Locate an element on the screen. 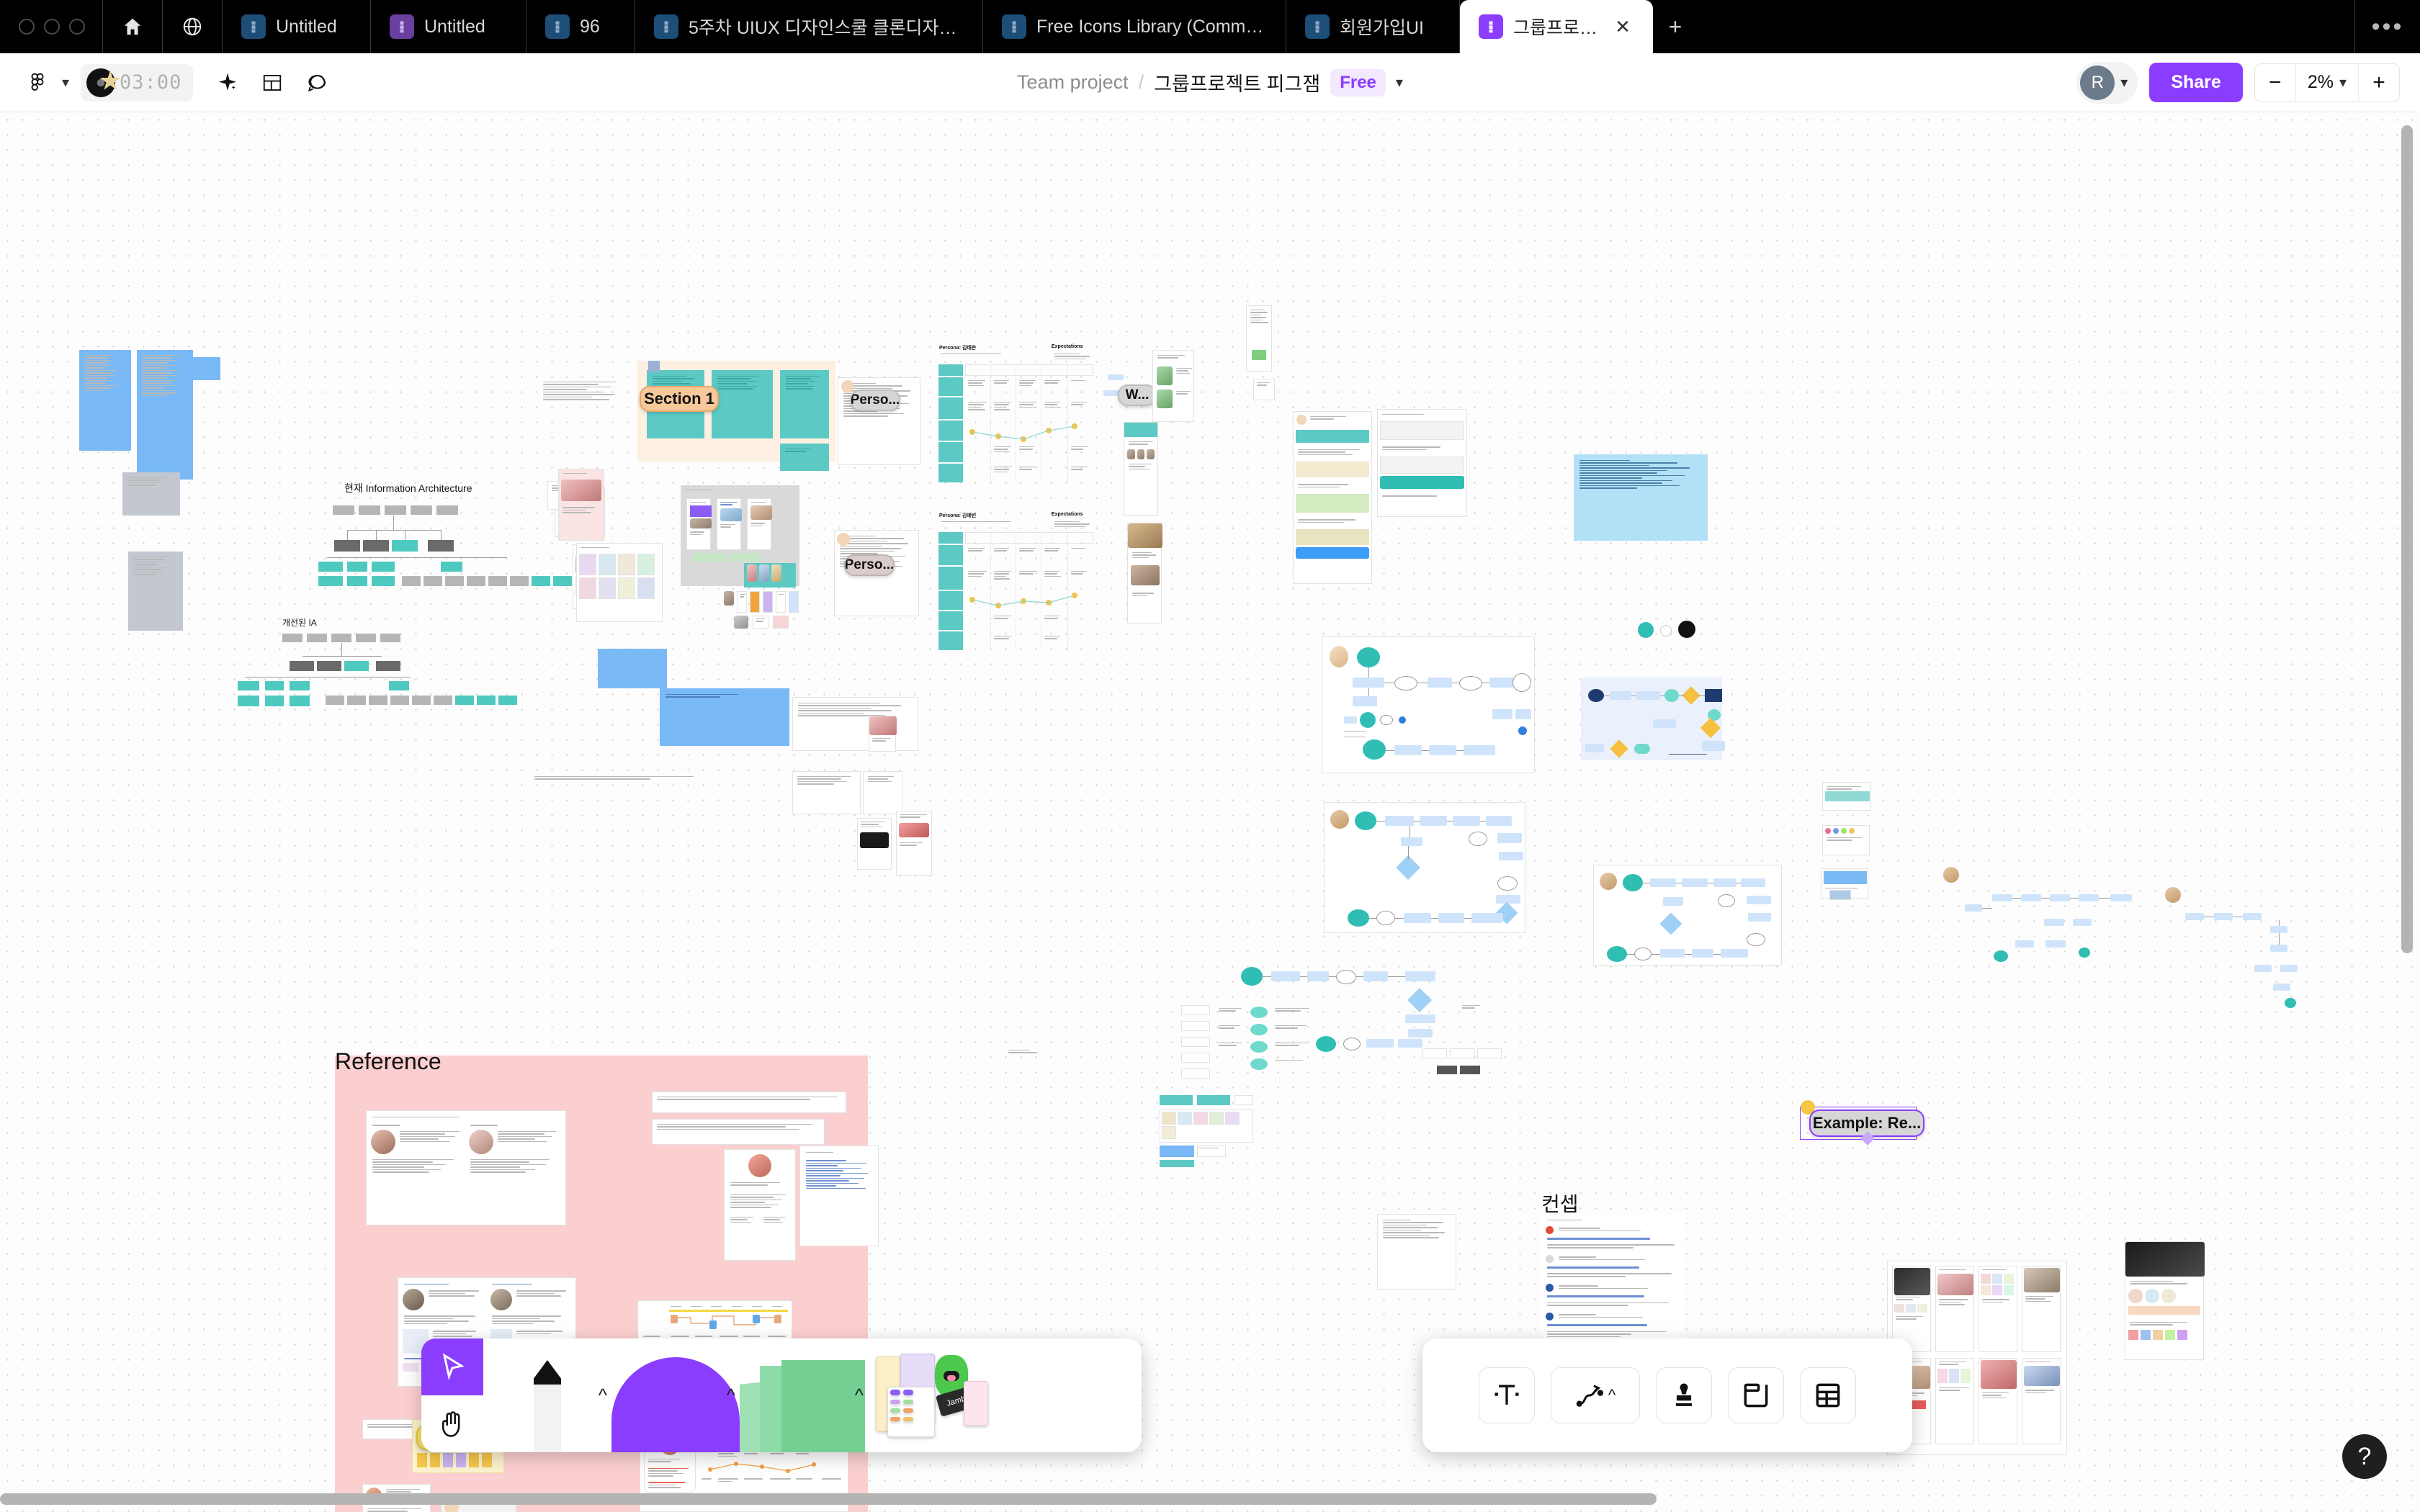 The image size is (2420, 1512). food-app-mock is located at coordinates (1332, 497).